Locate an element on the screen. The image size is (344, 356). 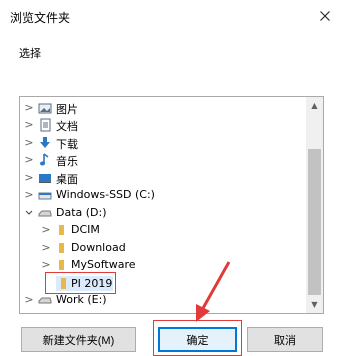
documents-icon is located at coordinates (45, 125).